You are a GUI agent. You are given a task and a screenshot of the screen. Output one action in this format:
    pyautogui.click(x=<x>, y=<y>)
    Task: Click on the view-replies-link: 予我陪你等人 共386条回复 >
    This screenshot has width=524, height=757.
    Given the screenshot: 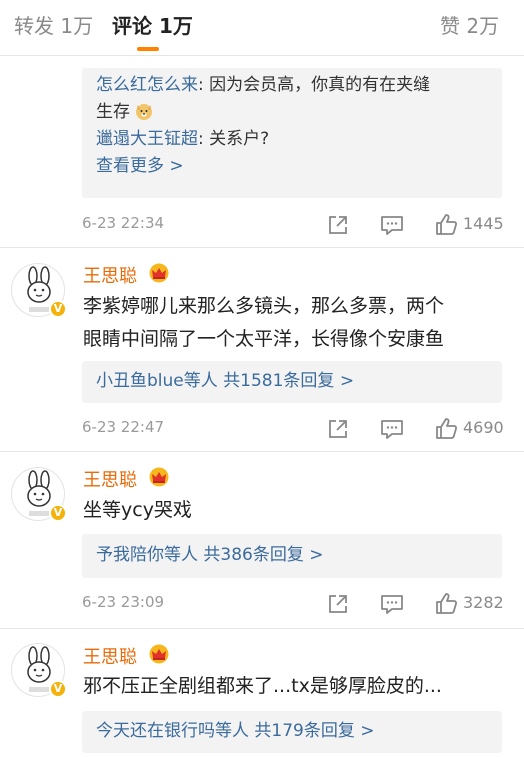 What is the action you would take?
    pyautogui.click(x=292, y=555)
    